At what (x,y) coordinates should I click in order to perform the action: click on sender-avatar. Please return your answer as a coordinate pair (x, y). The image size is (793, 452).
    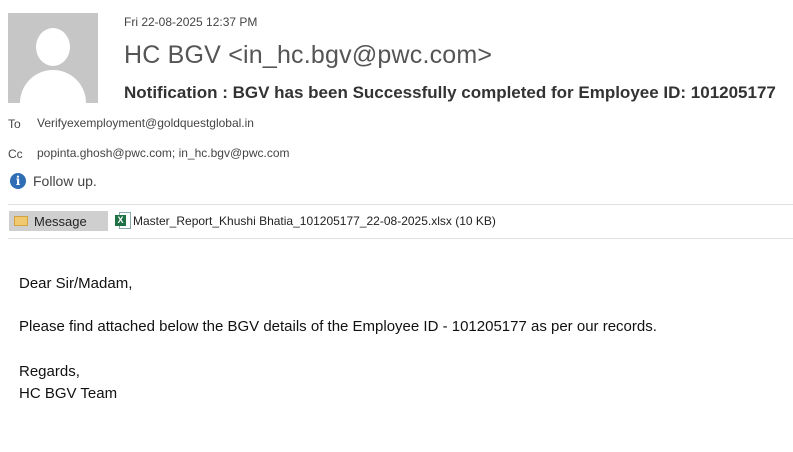
    Looking at the image, I should click on (53, 58).